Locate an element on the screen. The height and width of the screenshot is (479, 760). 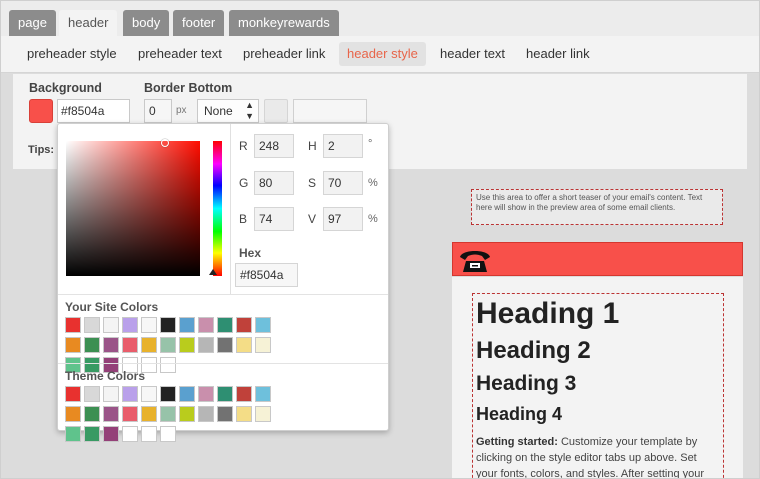
v-input: 97 is located at coordinates (343, 219).